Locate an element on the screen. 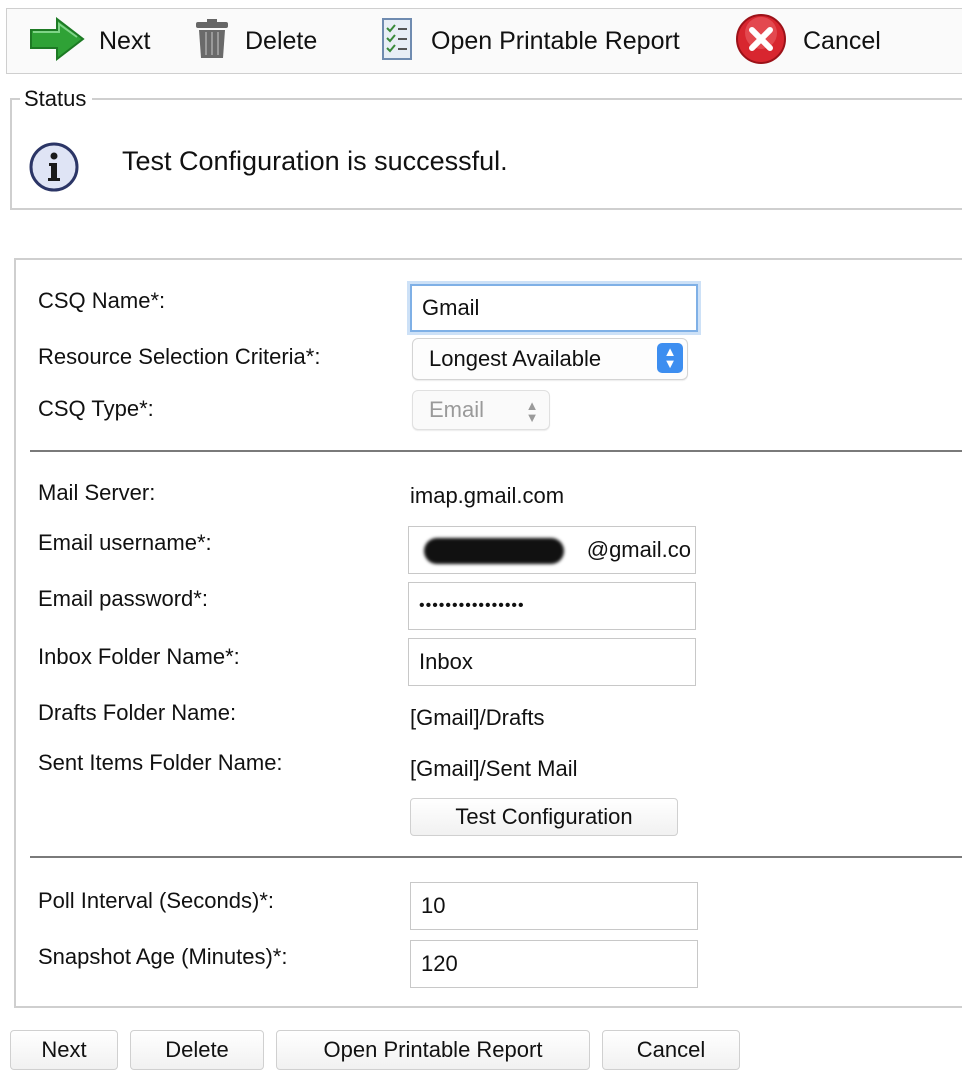 This screenshot has height=1070, width=962. toolbar: Next Delete Open Printable Report Cancel is located at coordinates (484, 41).